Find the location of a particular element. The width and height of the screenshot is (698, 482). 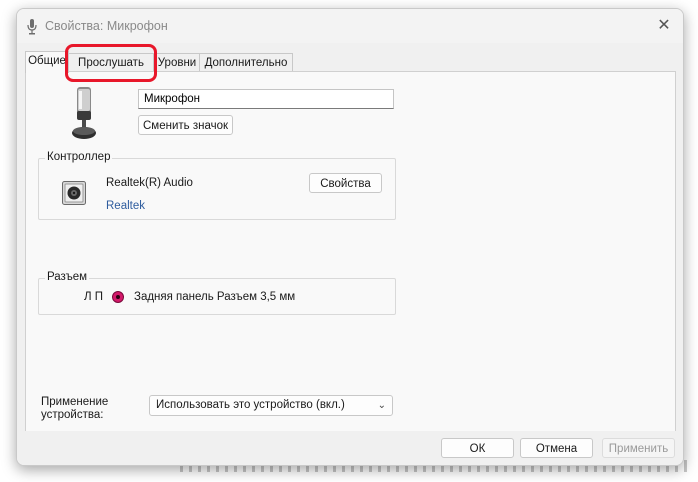

ok-button: ОК is located at coordinates (477, 448).